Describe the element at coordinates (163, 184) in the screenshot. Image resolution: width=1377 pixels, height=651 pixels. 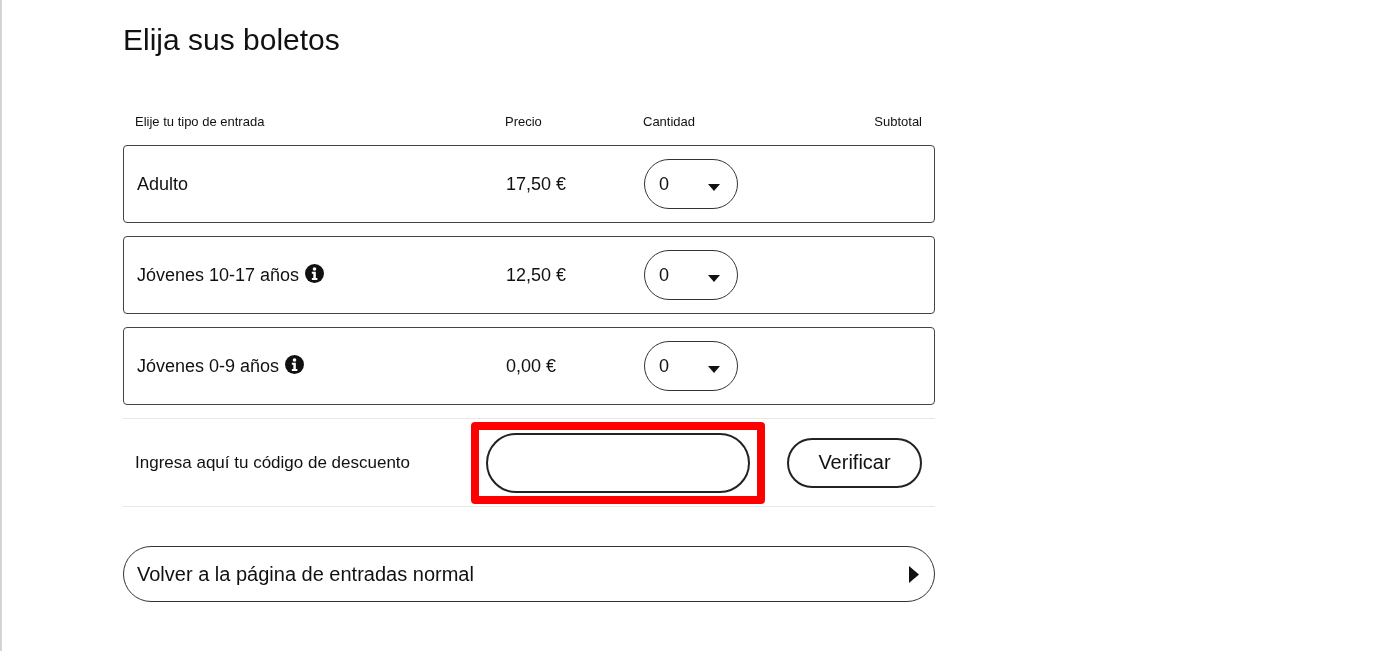
I see `ticket-type: Adulto` at that location.